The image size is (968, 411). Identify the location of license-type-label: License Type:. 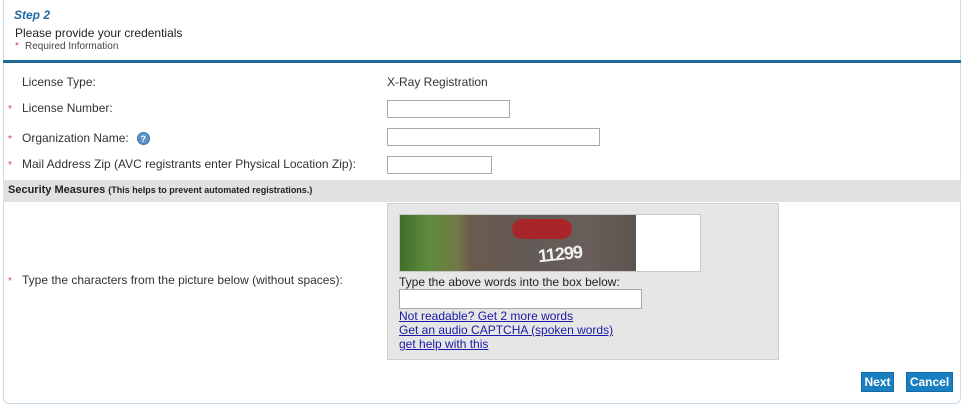
(59, 82).